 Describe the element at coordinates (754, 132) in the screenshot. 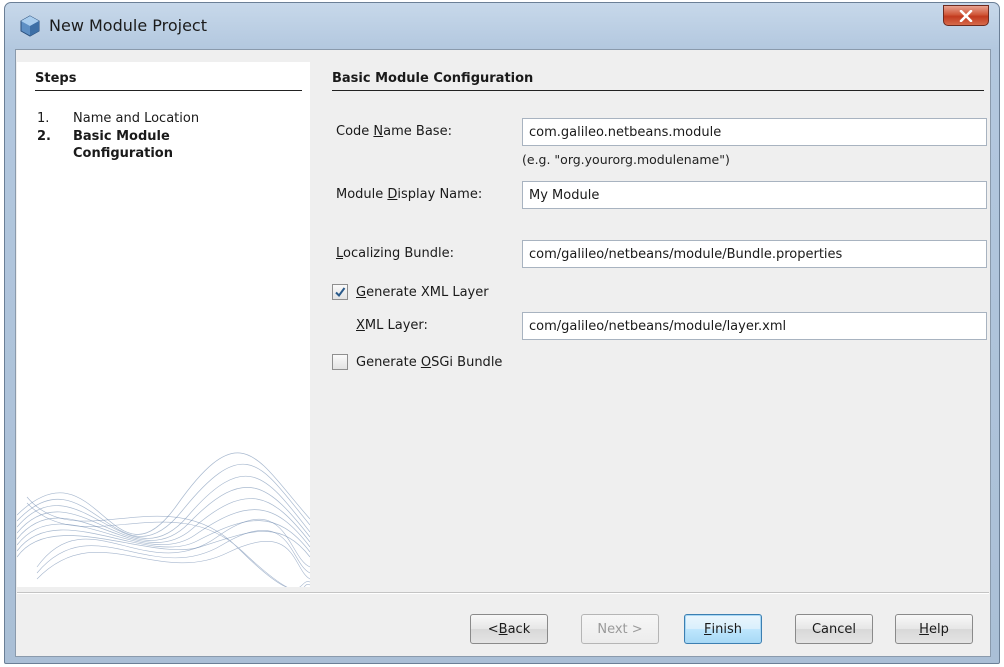

I see `code-name-base-input` at that location.